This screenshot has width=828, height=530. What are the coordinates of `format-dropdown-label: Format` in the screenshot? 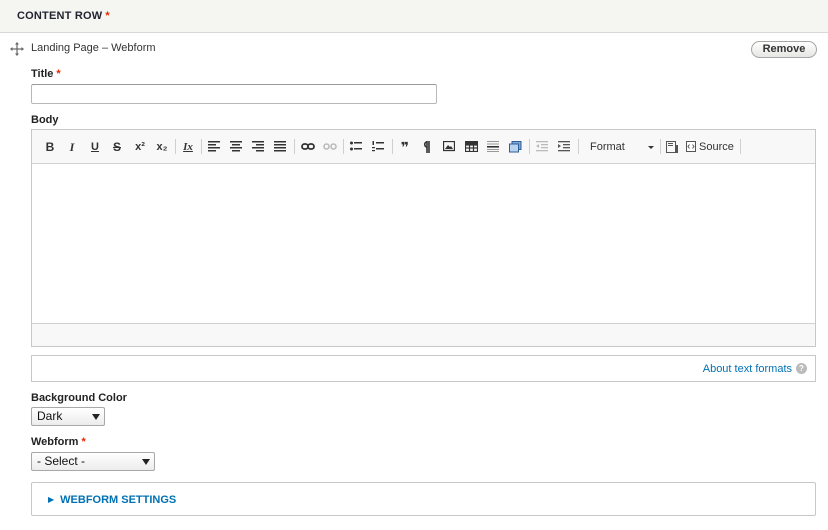 It's located at (607, 147).